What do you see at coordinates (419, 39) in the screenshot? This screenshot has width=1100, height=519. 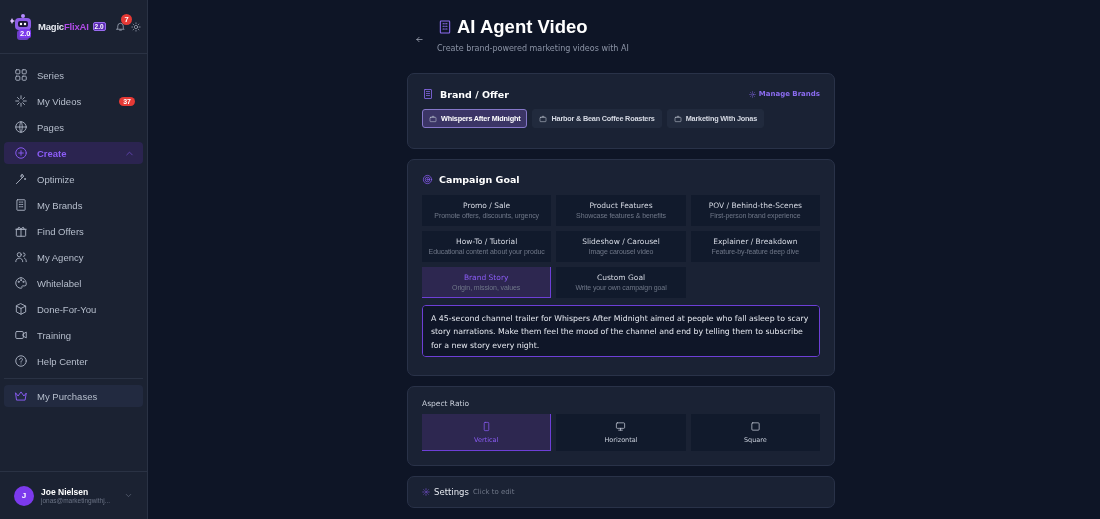 I see `back-arrow-icon` at bounding box center [419, 39].